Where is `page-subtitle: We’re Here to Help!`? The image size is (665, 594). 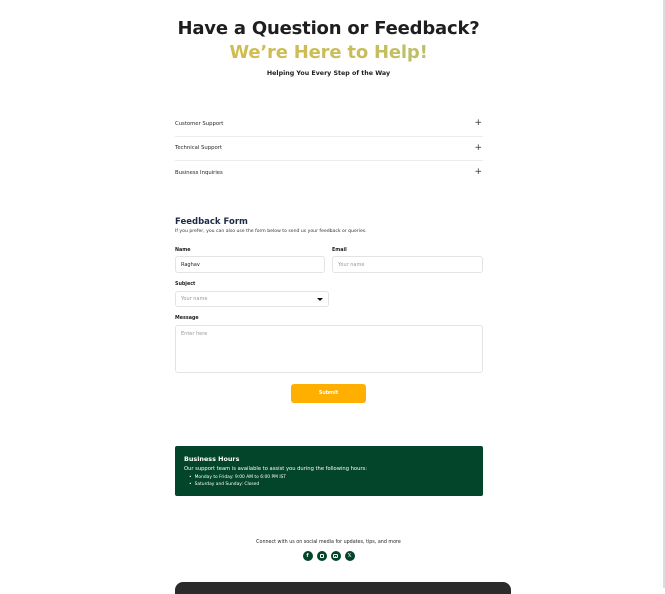 page-subtitle: We’re Here to Help! is located at coordinates (328, 52).